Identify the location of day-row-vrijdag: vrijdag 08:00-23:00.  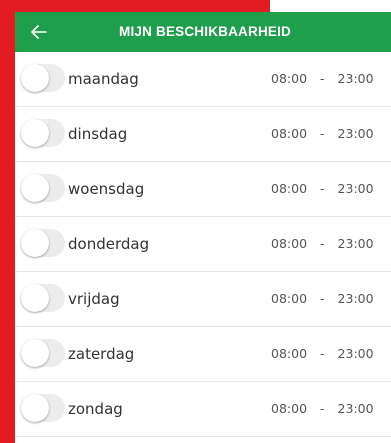
(203, 299).